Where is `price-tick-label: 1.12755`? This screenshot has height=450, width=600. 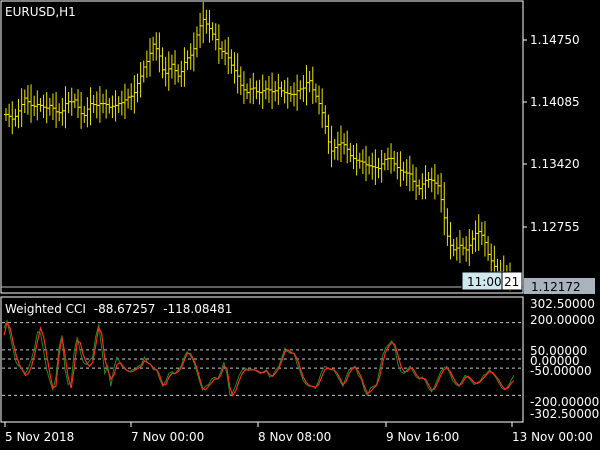 price-tick-label: 1.12755 is located at coordinates (555, 227).